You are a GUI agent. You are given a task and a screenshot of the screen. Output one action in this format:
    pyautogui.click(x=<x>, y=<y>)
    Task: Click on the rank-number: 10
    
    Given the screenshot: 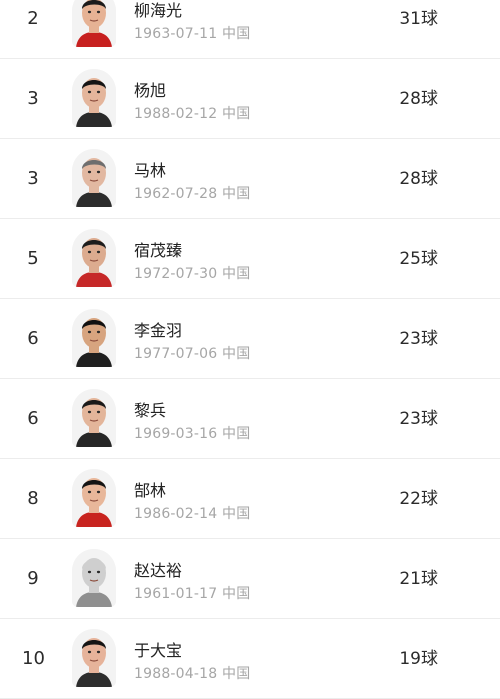 What is the action you would take?
    pyautogui.click(x=33, y=658)
    